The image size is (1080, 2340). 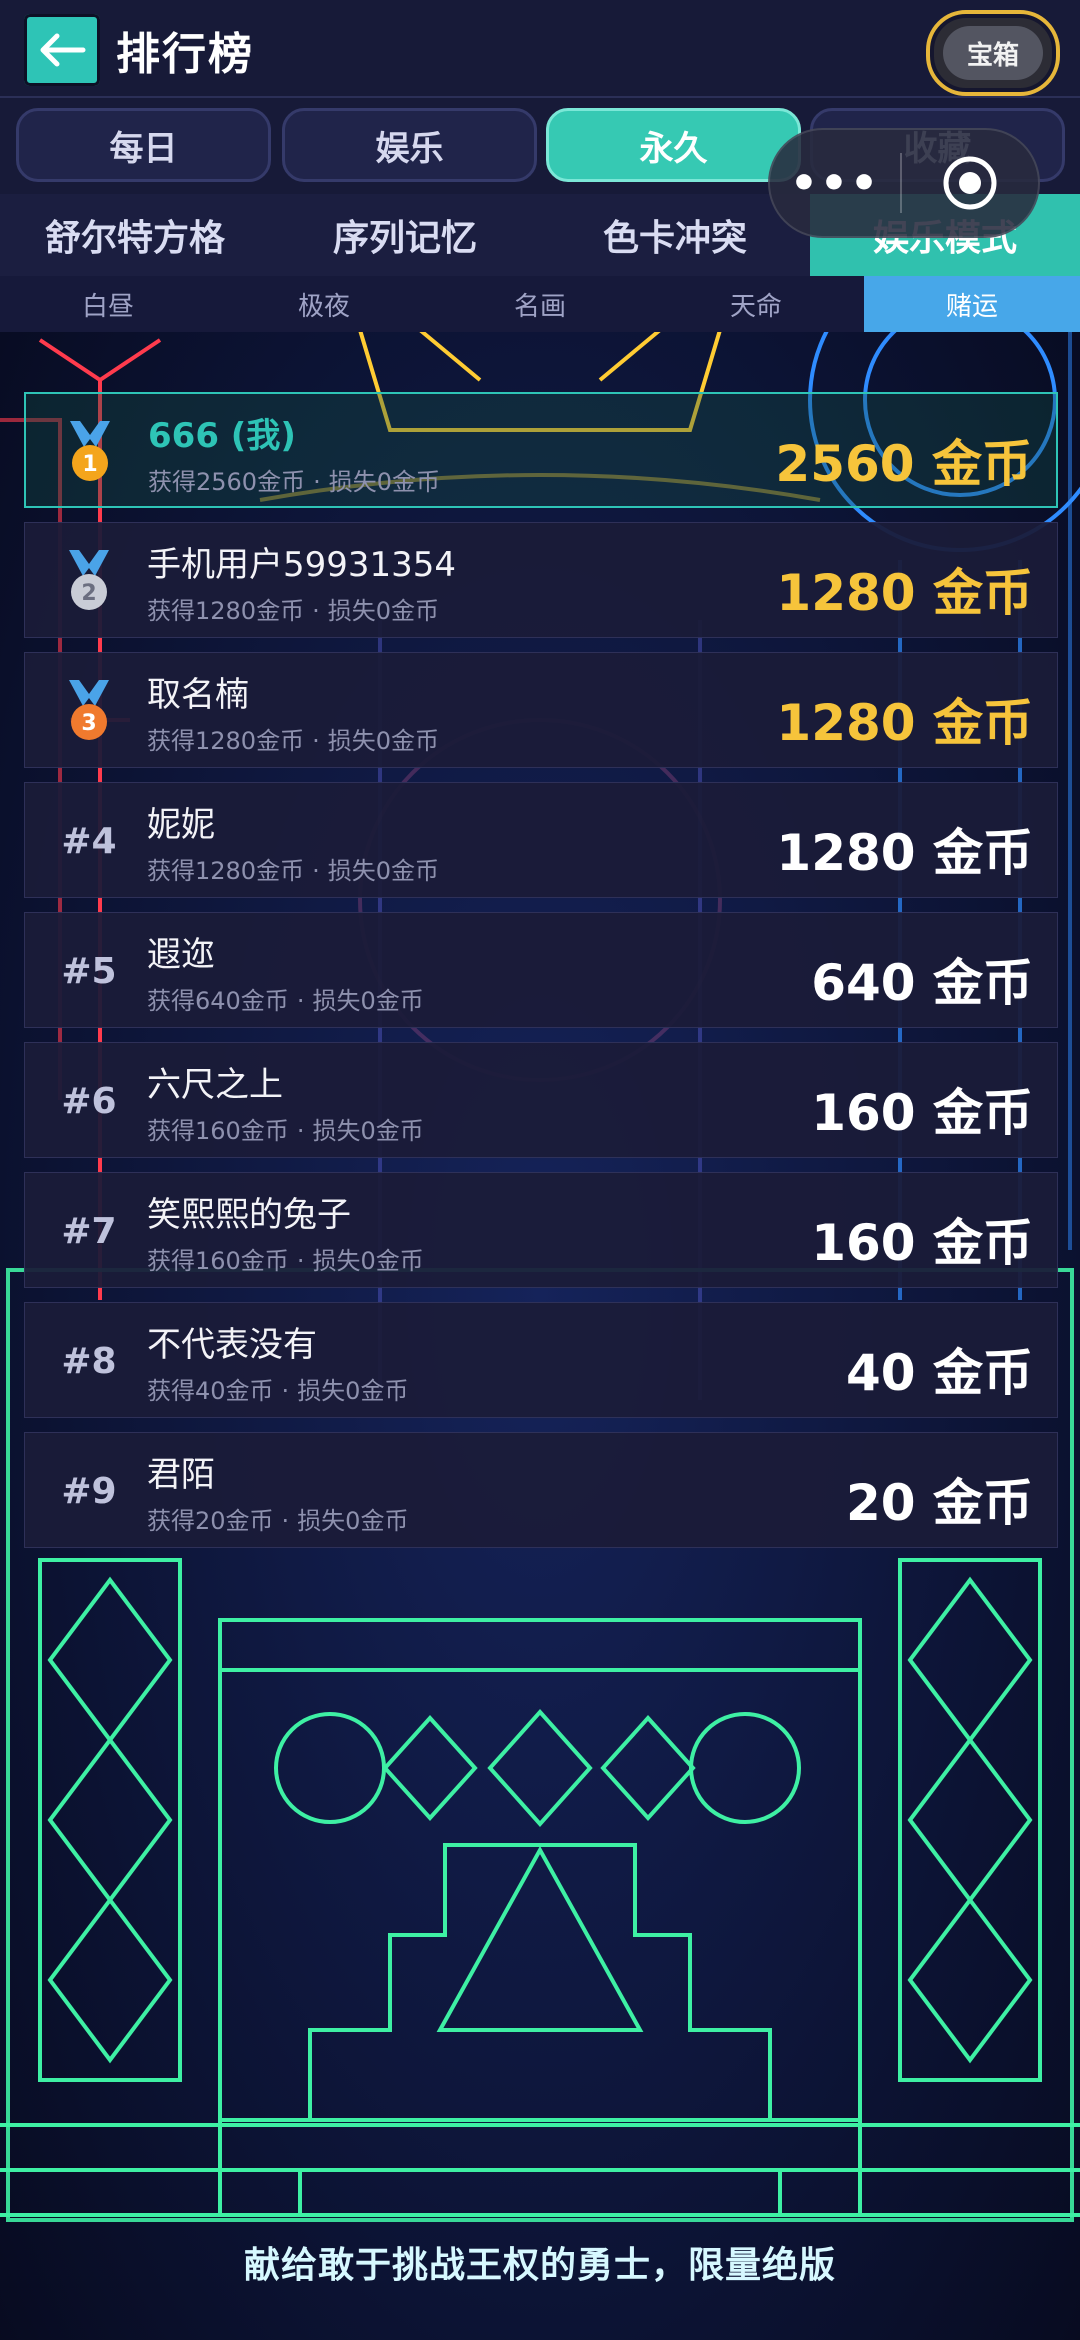 What do you see at coordinates (185, 54) in the screenshot?
I see `page-title: 排行榜` at bounding box center [185, 54].